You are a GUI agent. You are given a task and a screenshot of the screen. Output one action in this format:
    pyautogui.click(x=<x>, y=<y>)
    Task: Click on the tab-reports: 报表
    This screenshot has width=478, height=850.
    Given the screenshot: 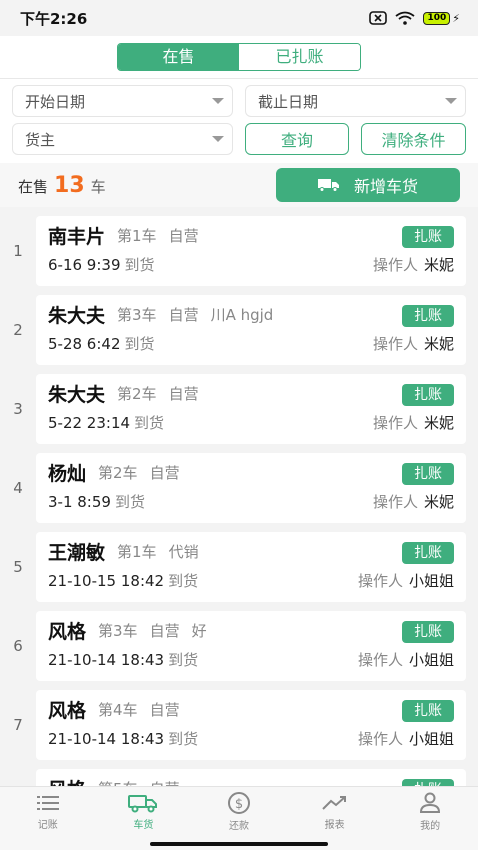 What is the action you would take?
    pyautogui.click(x=335, y=811)
    